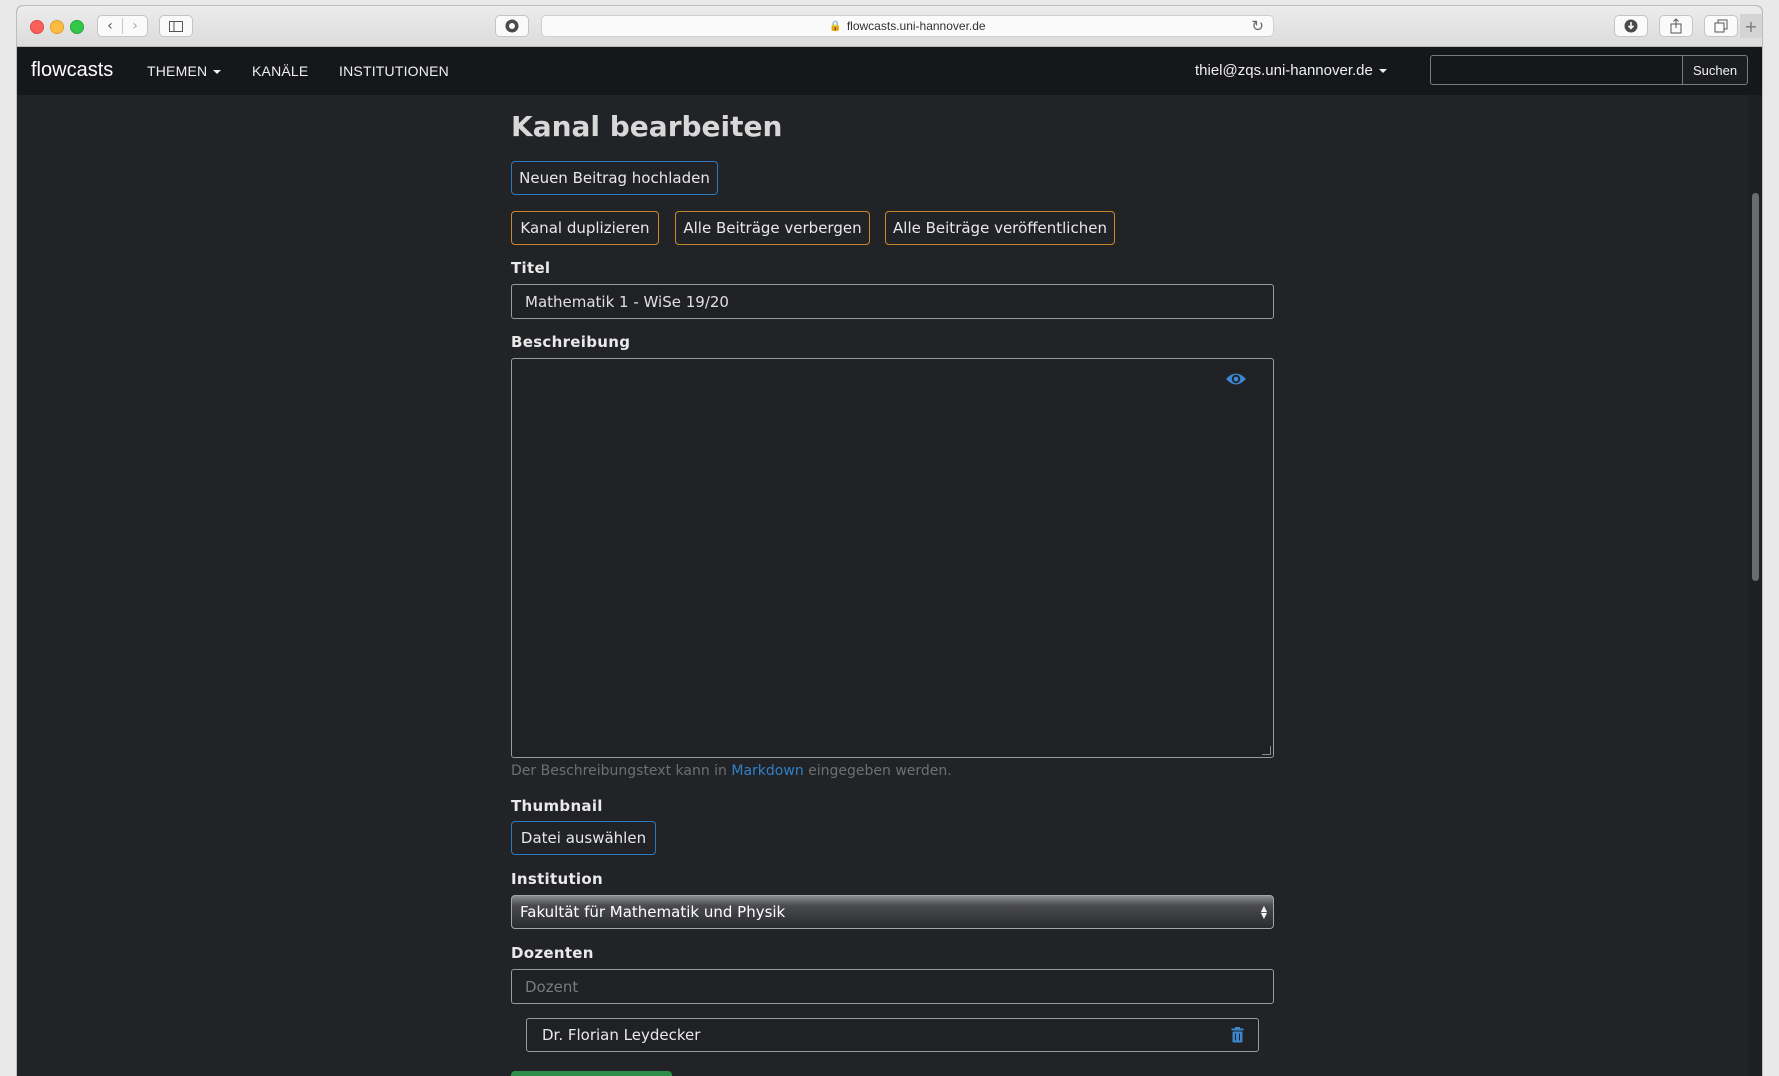 Image resolution: width=1779 pixels, height=1076 pixels. Describe the element at coordinates (892, 1035) in the screenshot. I see `lecturer-list-item: Dr. Florian Leydecker` at that location.